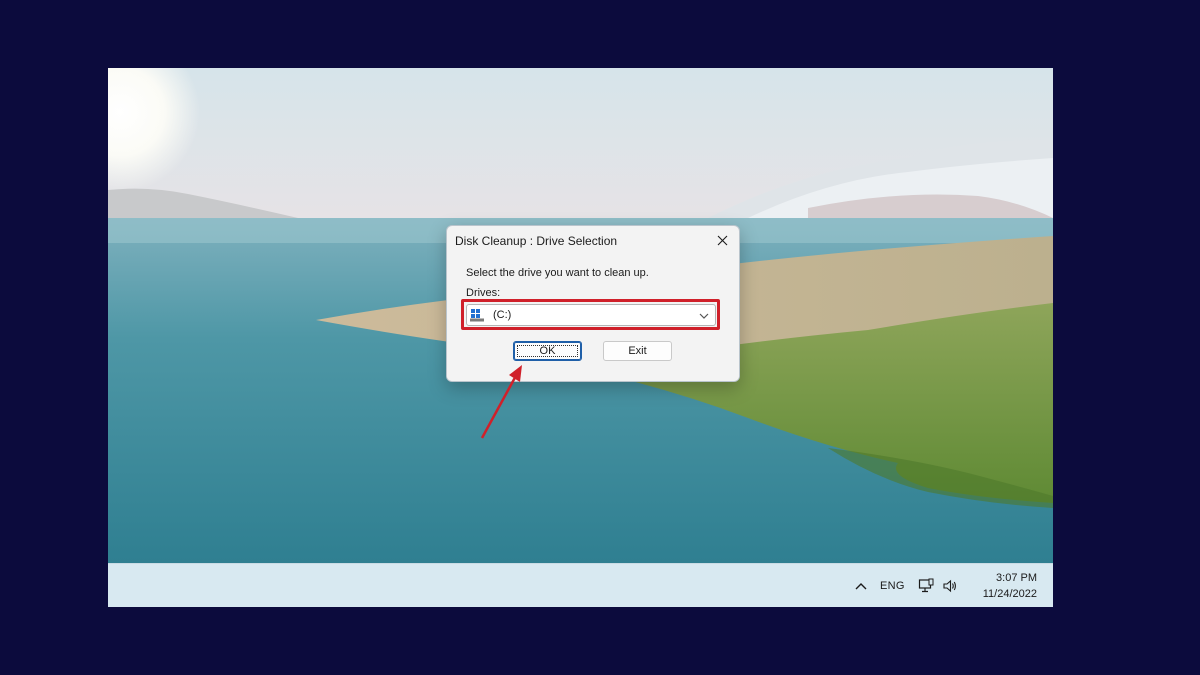 This screenshot has width=1200, height=675. What do you see at coordinates (704, 316) in the screenshot?
I see `chevron-down-icon` at bounding box center [704, 316].